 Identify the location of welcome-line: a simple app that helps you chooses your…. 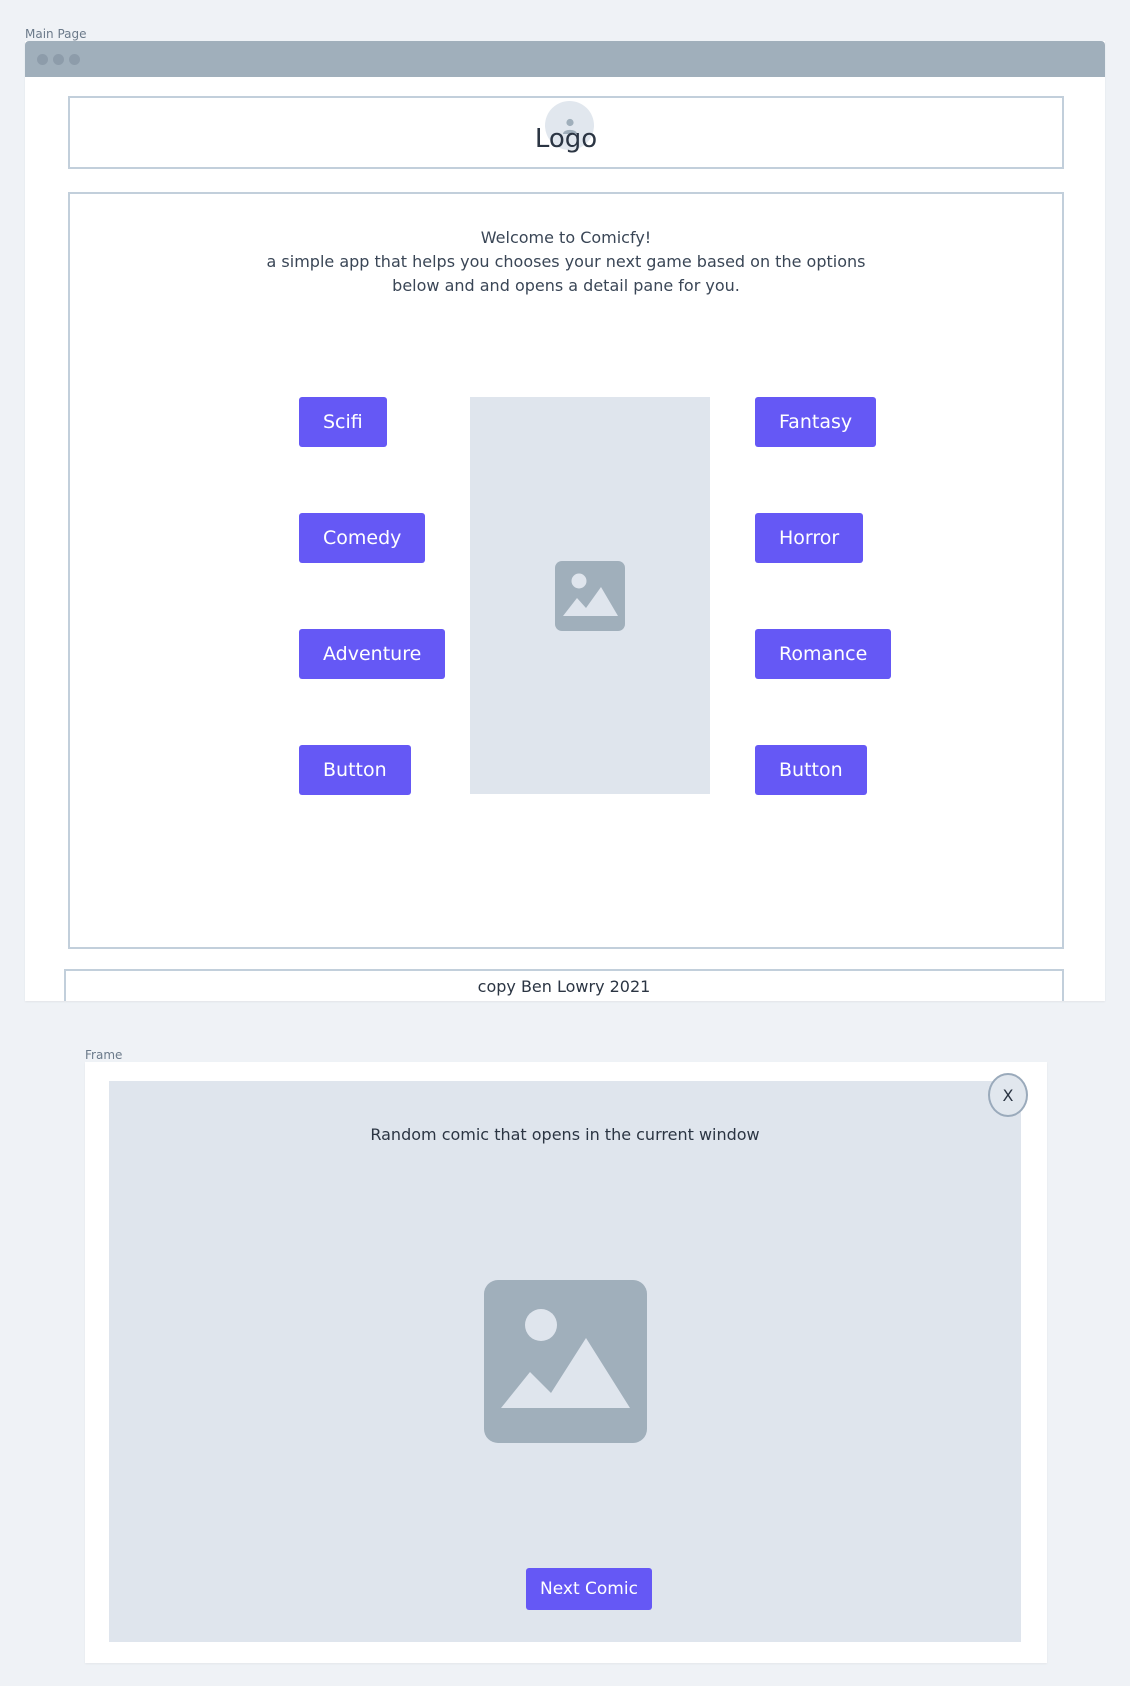
(566, 261).